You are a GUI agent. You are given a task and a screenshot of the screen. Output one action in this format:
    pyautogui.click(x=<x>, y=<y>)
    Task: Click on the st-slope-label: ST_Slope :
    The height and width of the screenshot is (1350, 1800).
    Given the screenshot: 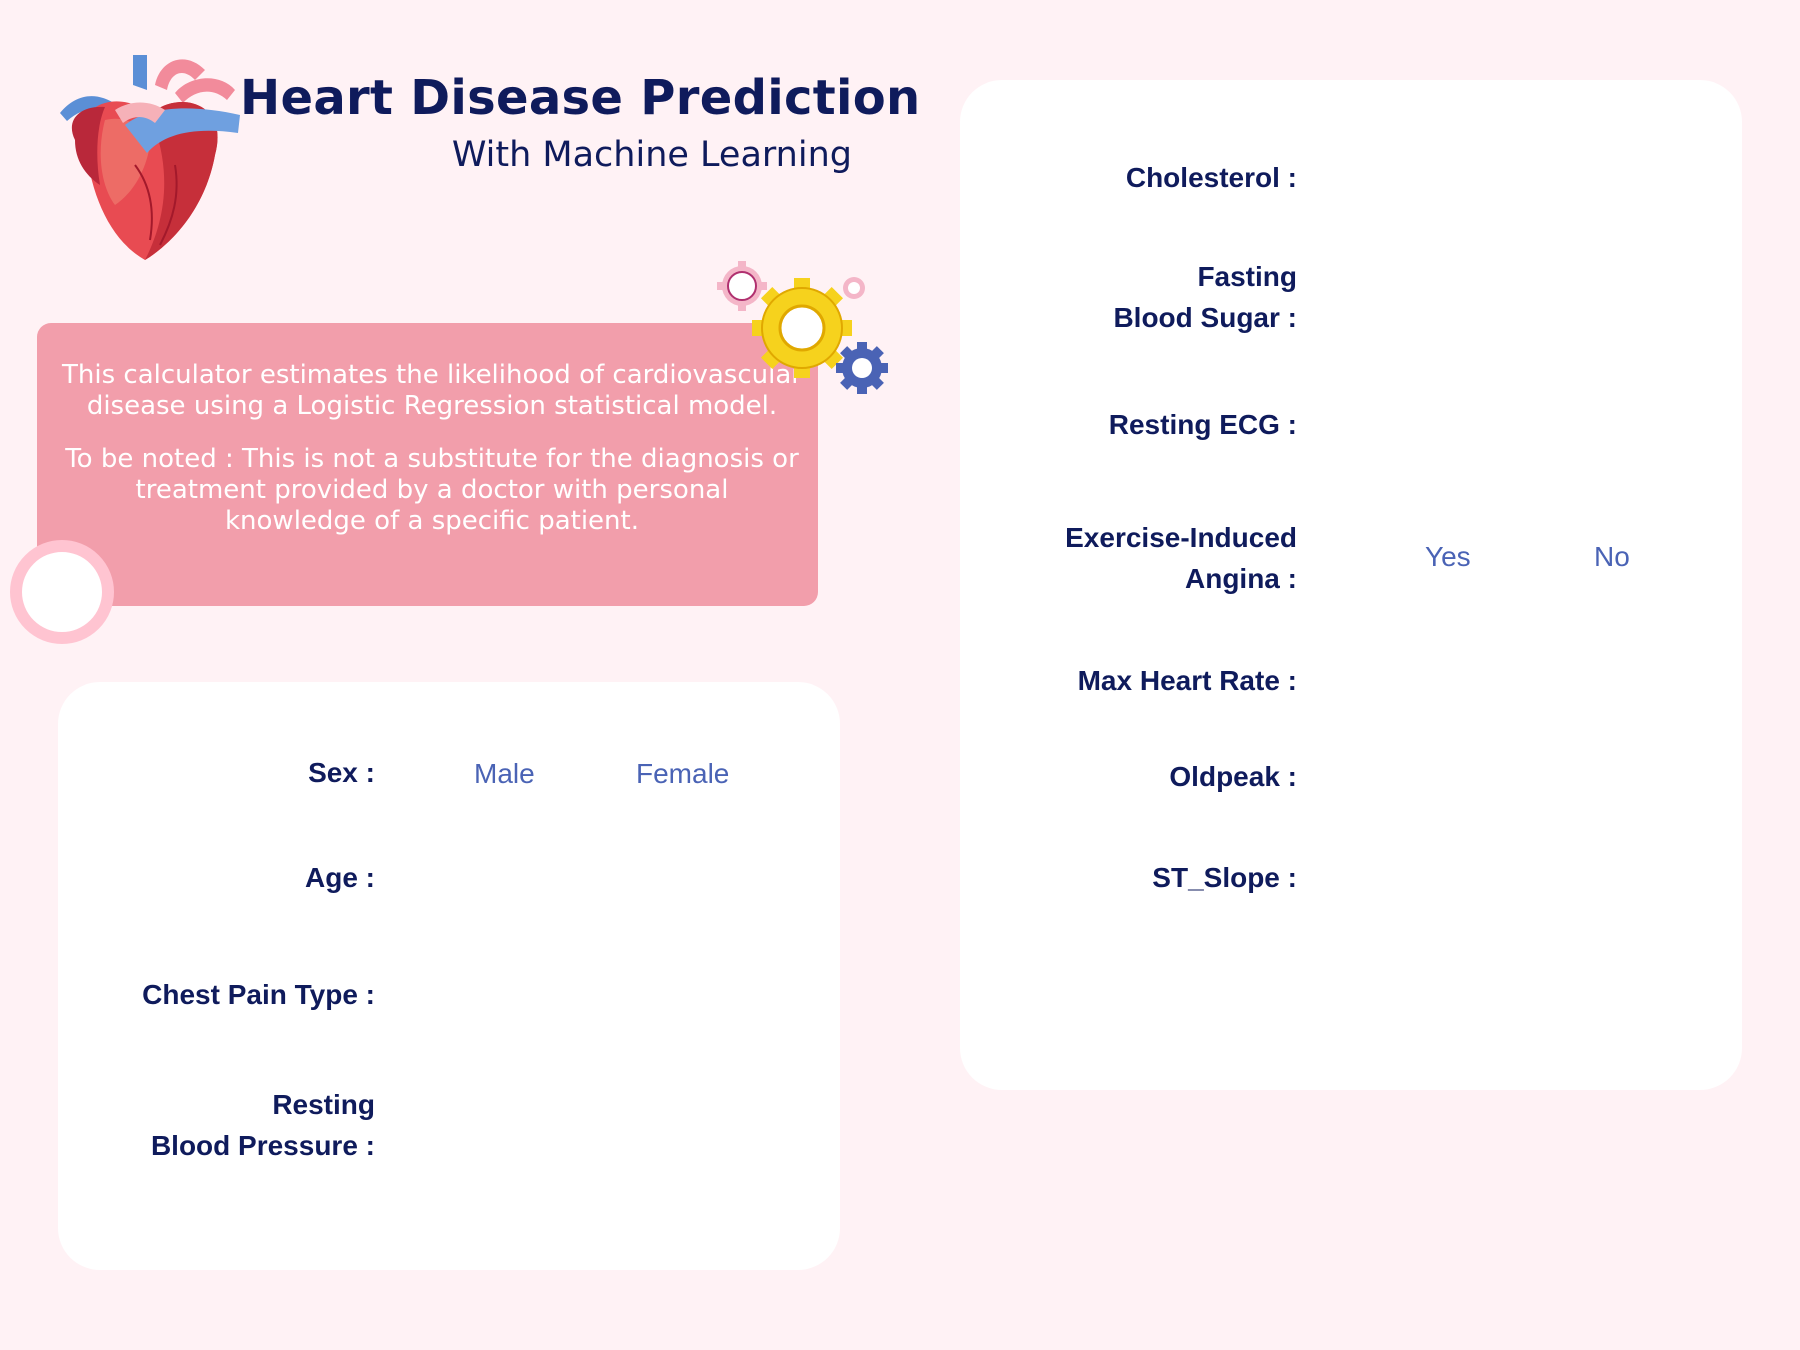 What is the action you would take?
    pyautogui.click(x=1224, y=877)
    